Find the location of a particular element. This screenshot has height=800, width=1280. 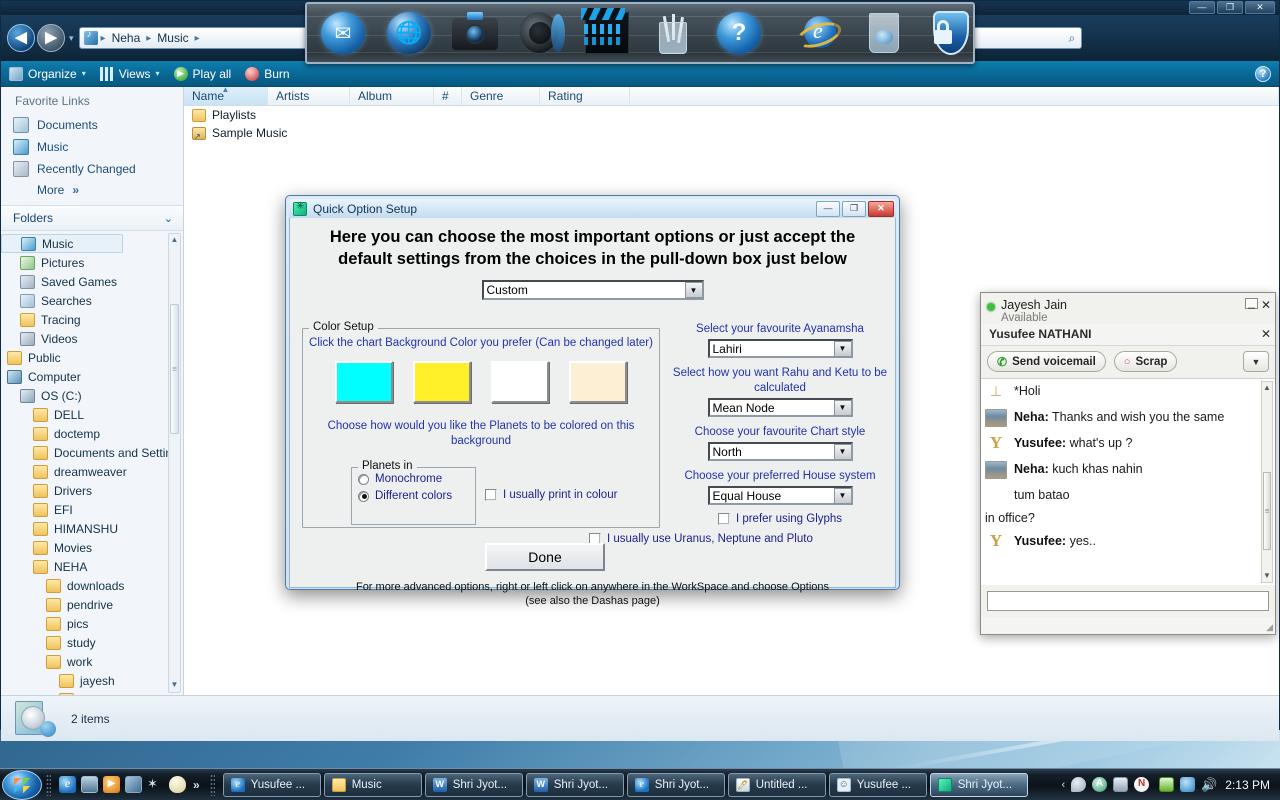

star-icon: ✶ is located at coordinates (155, 784).